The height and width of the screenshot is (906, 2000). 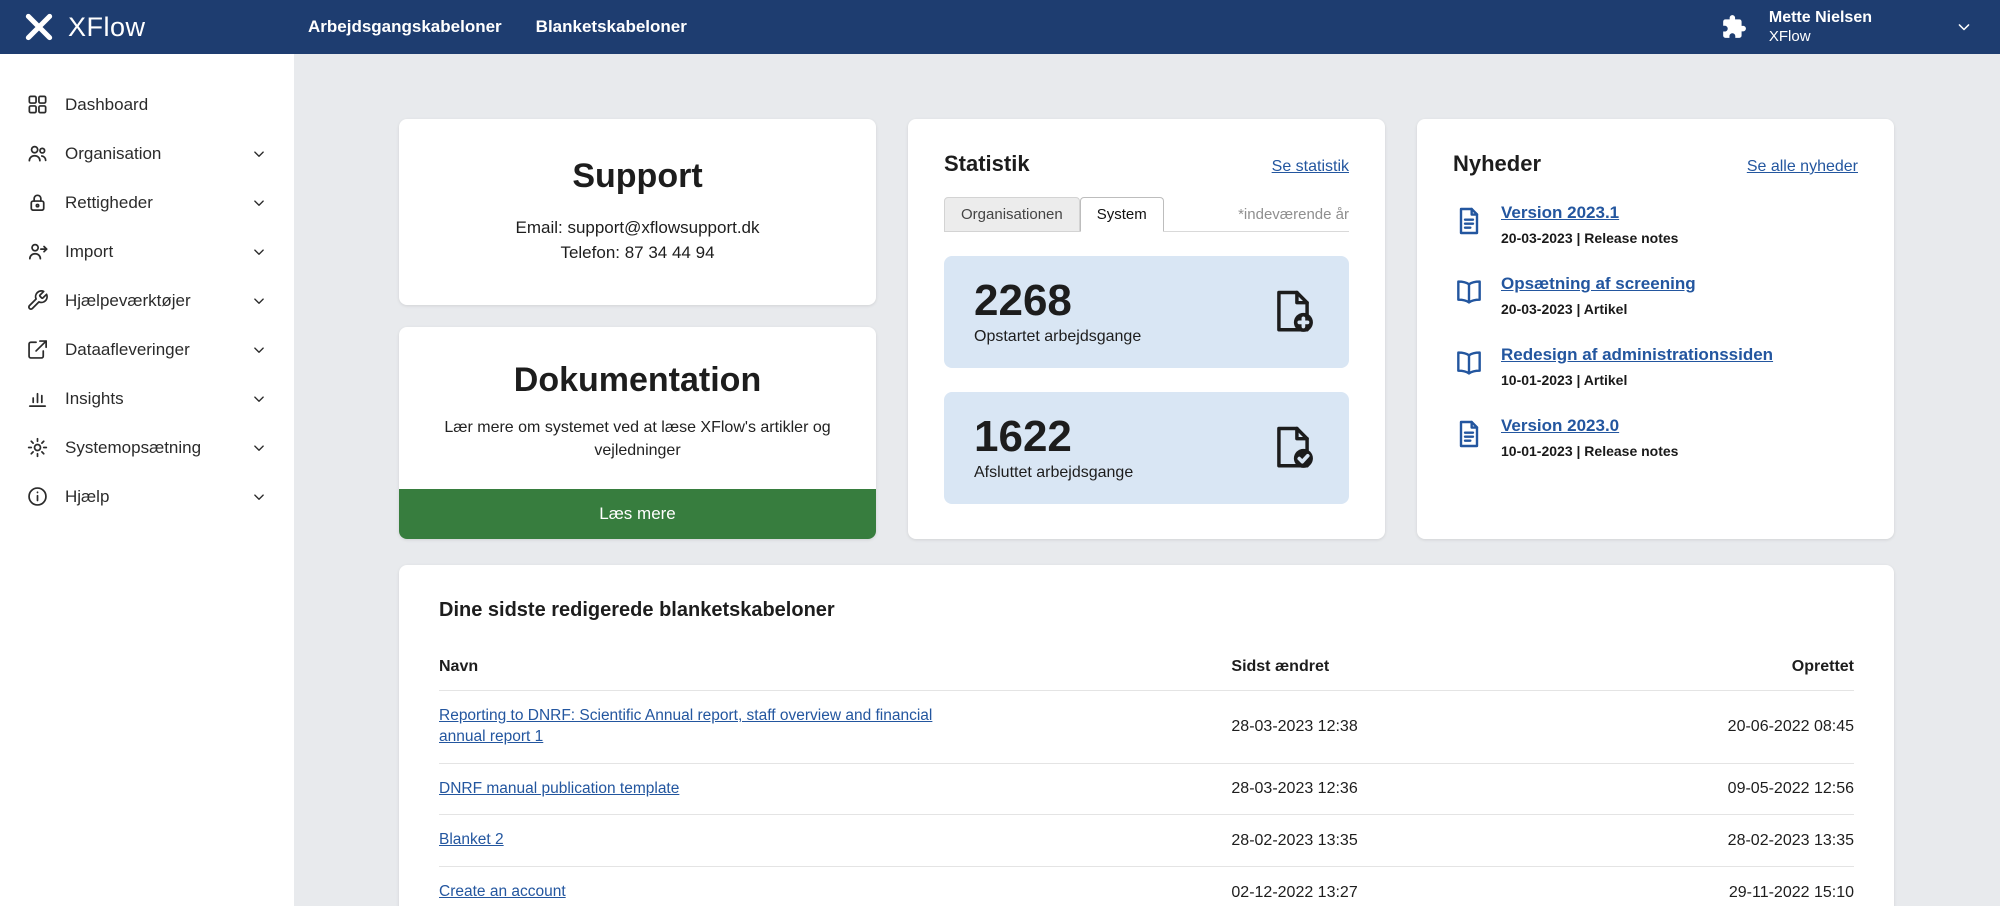 I want to click on import-icon, so click(x=37, y=251).